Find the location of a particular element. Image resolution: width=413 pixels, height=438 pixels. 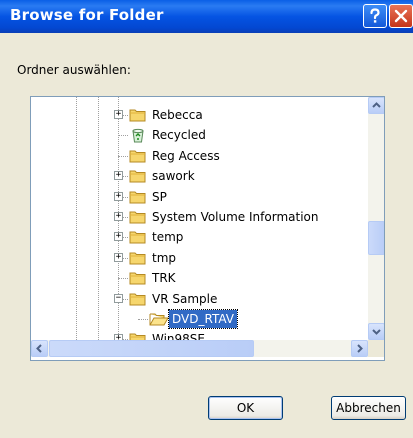

chevron-right-icon is located at coordinates (360, 348).